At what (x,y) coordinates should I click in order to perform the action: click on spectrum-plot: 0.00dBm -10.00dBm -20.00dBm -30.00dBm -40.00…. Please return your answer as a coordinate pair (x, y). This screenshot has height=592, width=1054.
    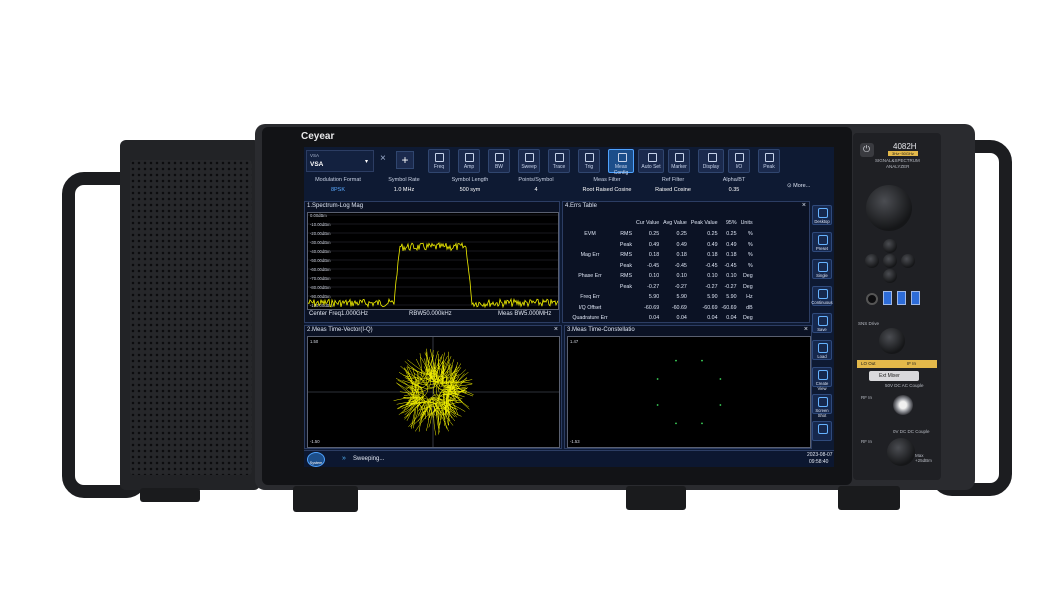
    Looking at the image, I should click on (433, 261).